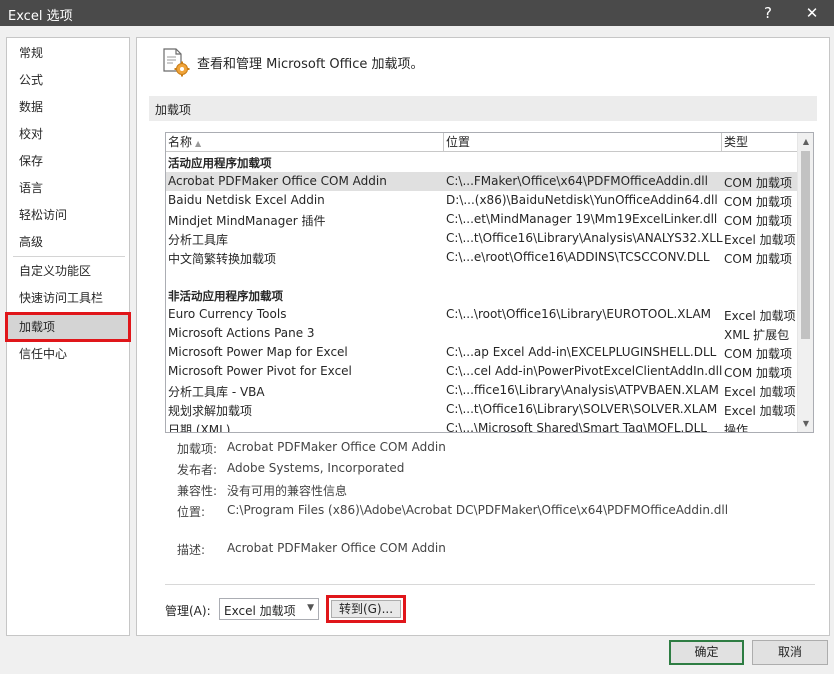 The width and height of the screenshot is (834, 674). I want to click on sidebar-item-accessibility: 轻松访问, so click(68, 215).